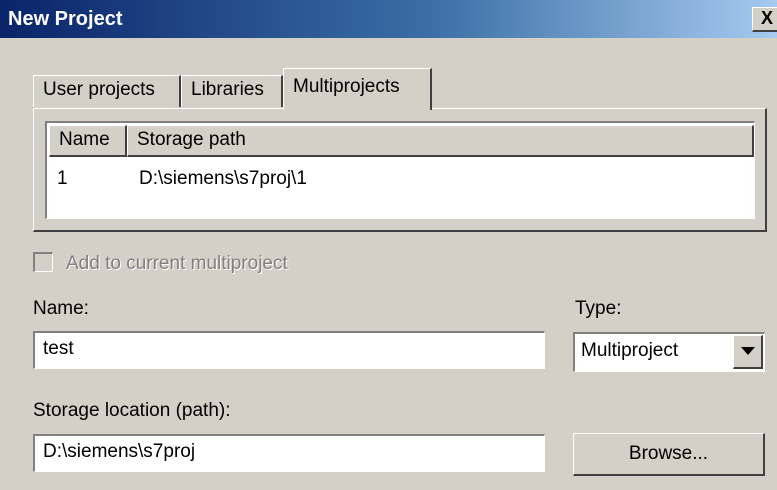 This screenshot has width=777, height=490. Describe the element at coordinates (62, 178) in the screenshot. I see `row-name: 1` at that location.